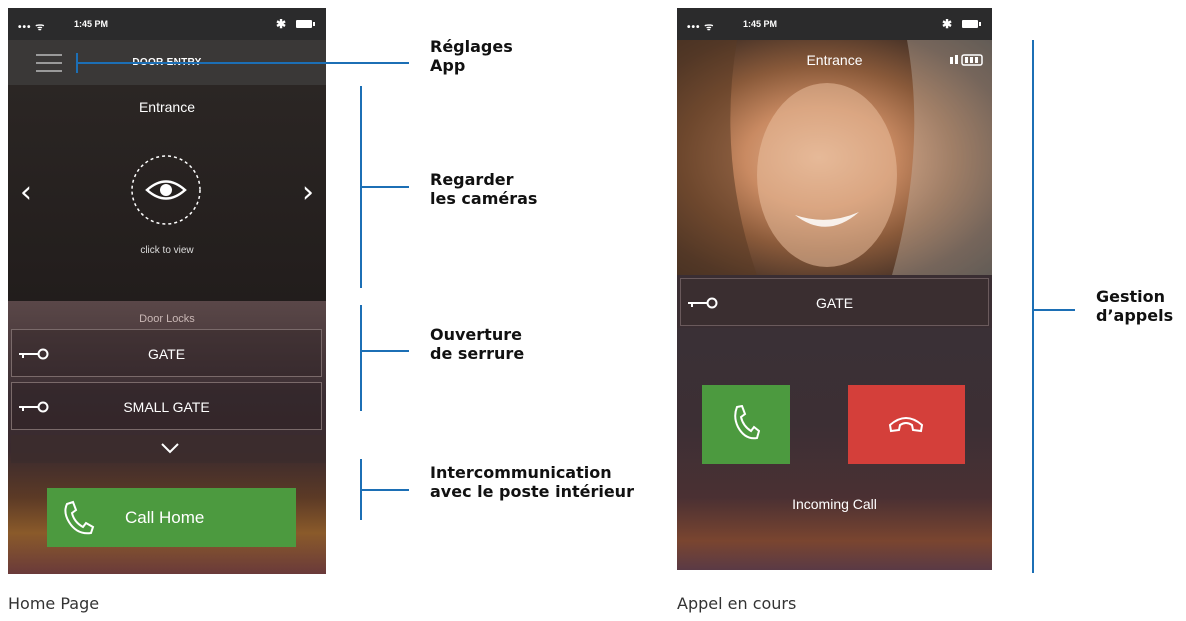 This screenshot has height=621, width=1186. I want to click on annotation-locks: Ouverture de serrure, so click(477, 344).